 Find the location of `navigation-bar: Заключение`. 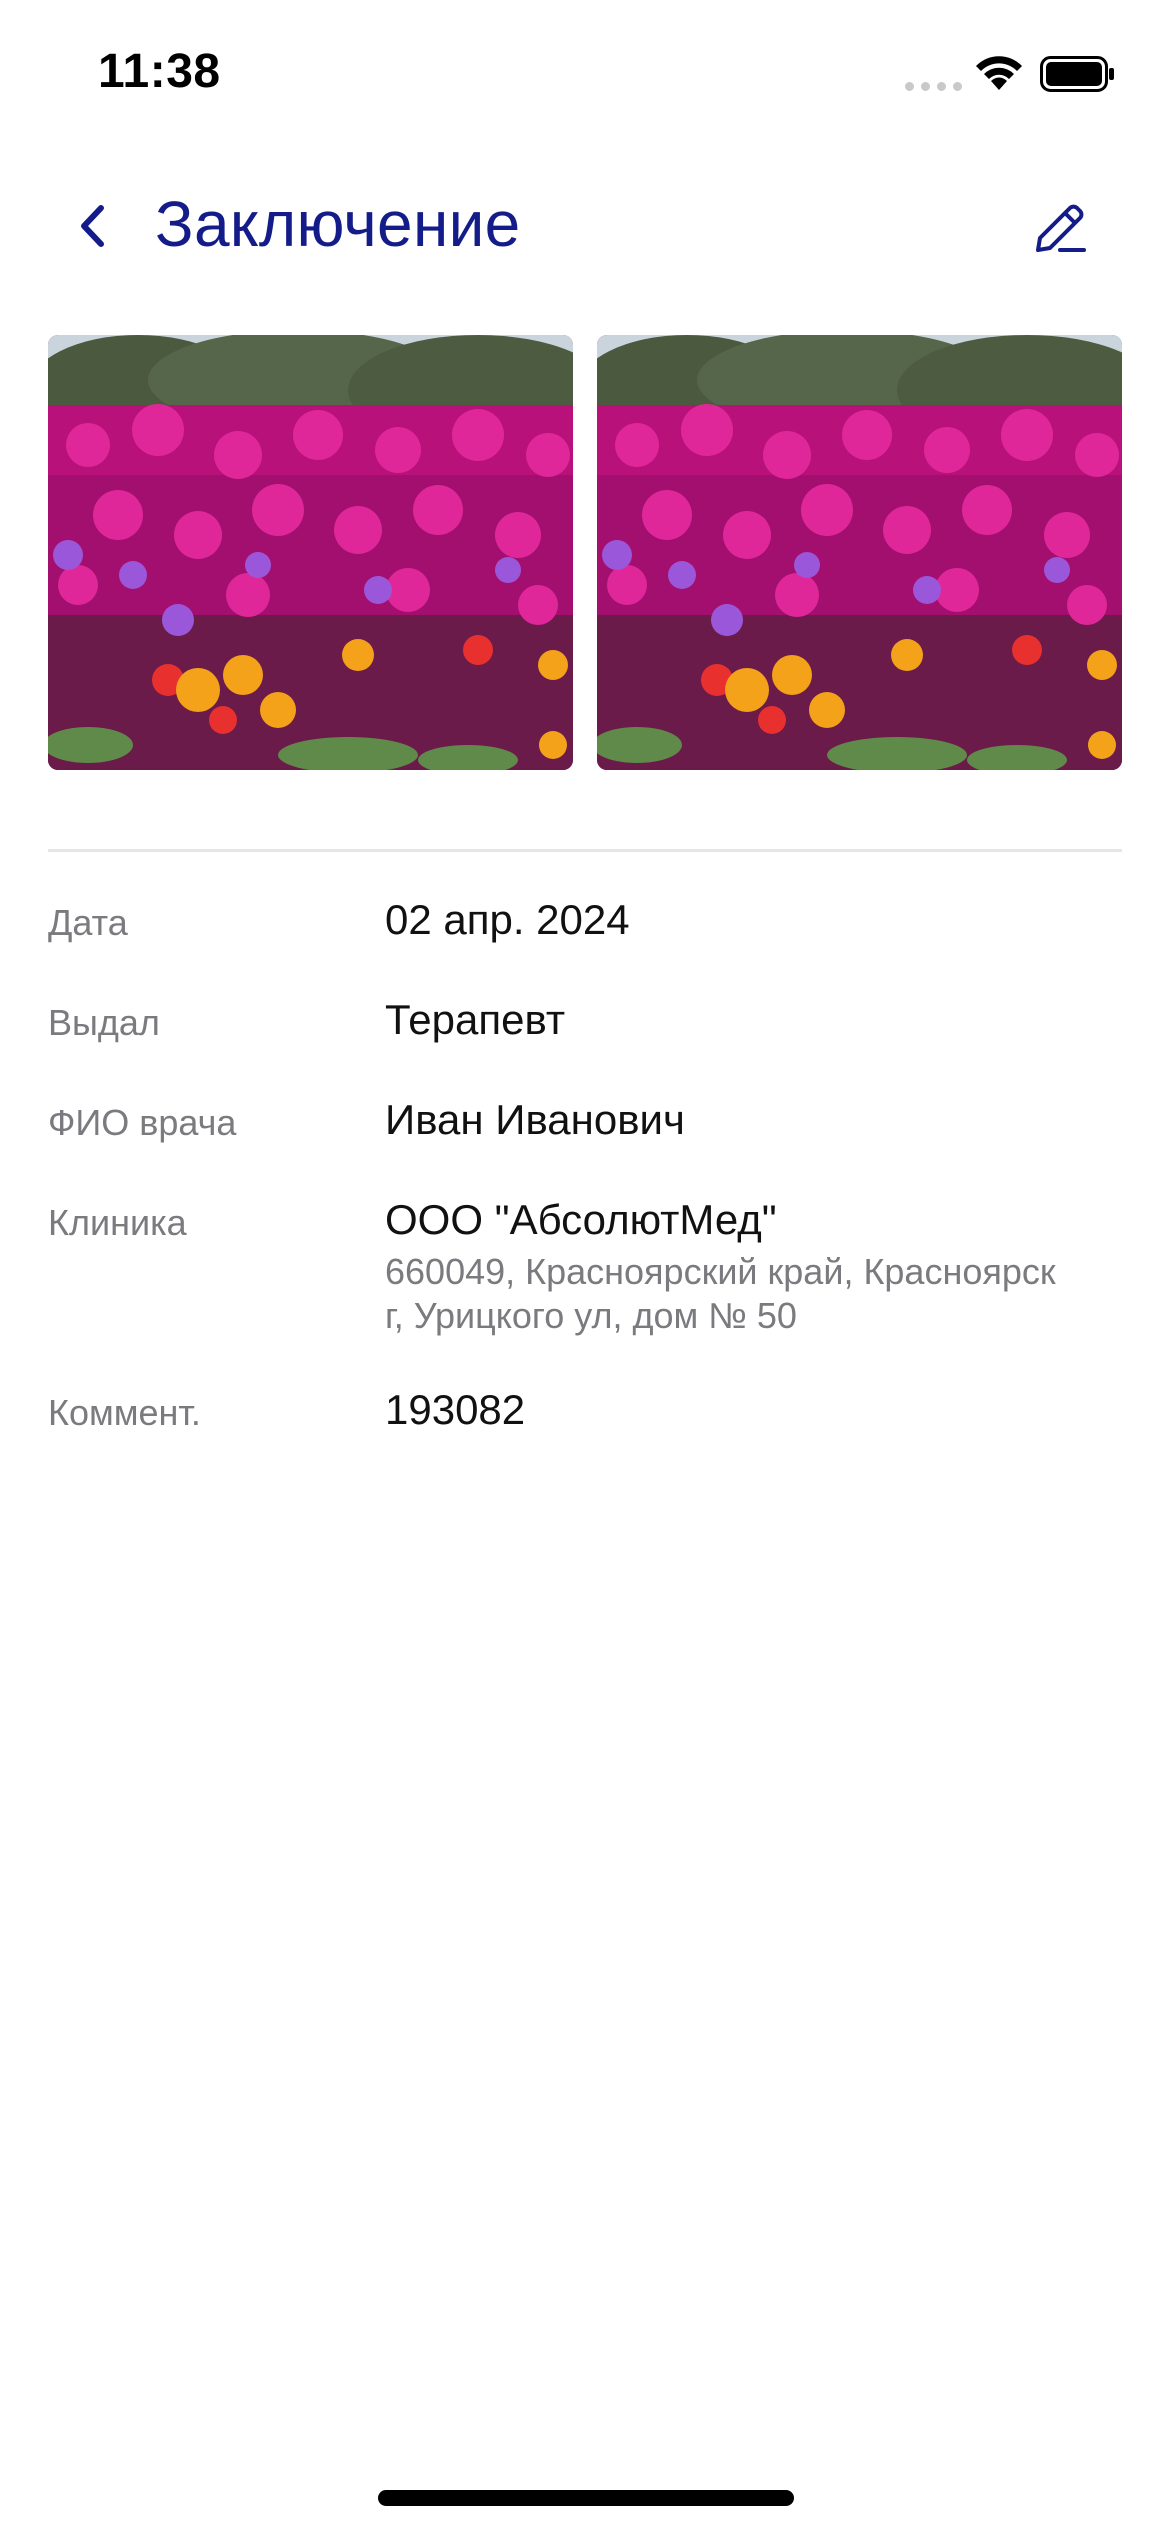

navigation-bar: Заключение is located at coordinates (585, 225).